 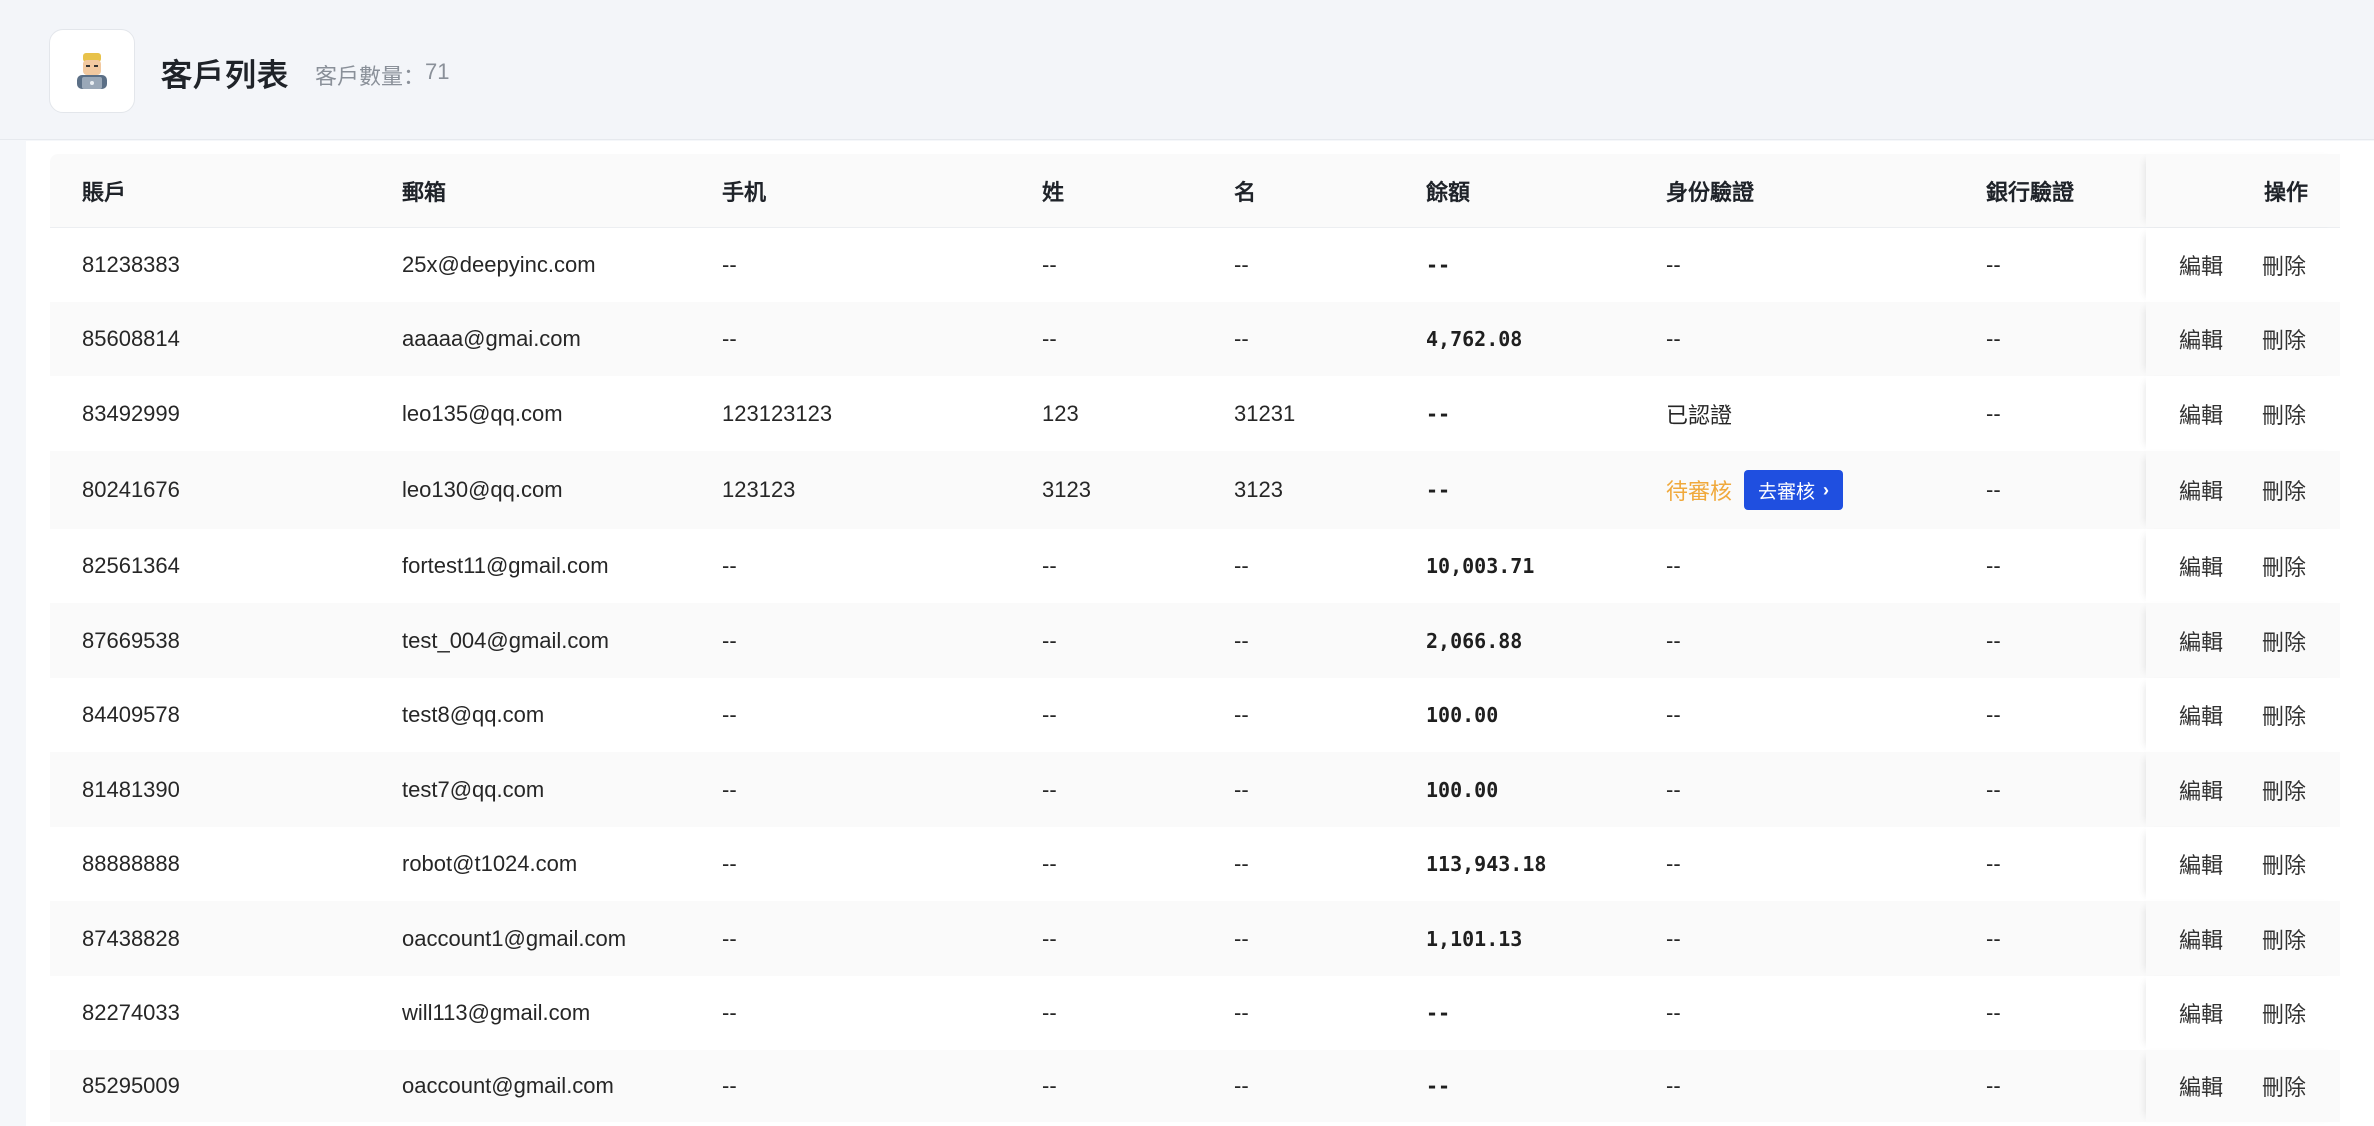 What do you see at coordinates (131, 338) in the screenshot?
I see `cell-account: 85608814` at bounding box center [131, 338].